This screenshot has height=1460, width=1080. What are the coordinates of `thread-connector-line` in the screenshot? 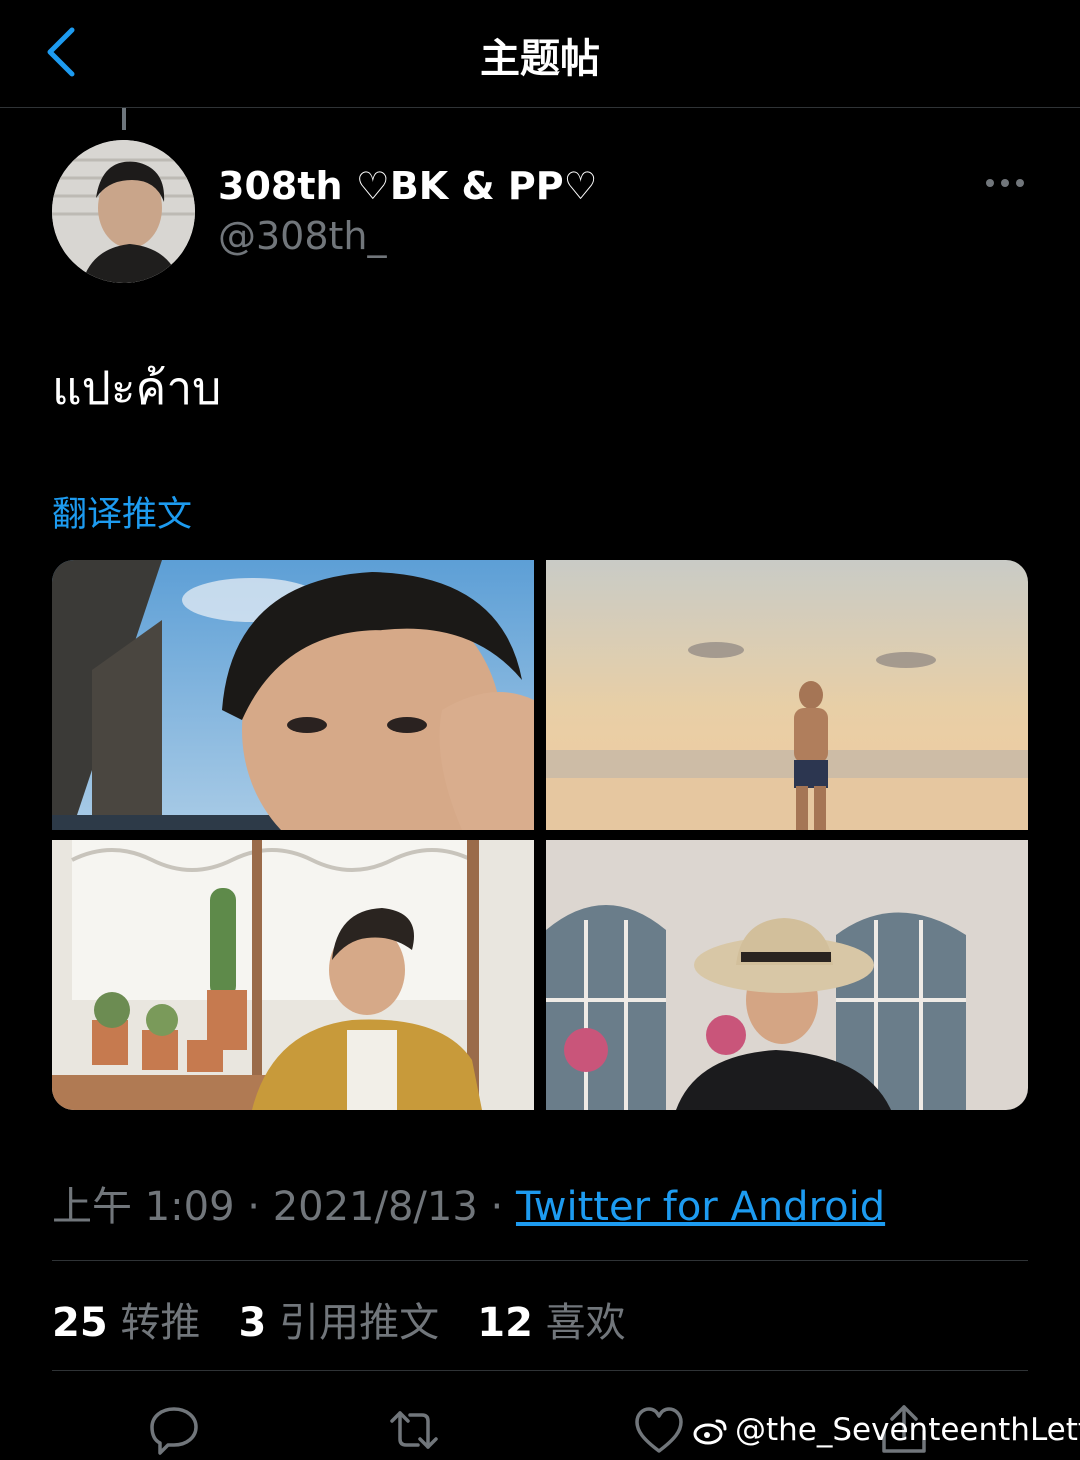 It's located at (124, 119).